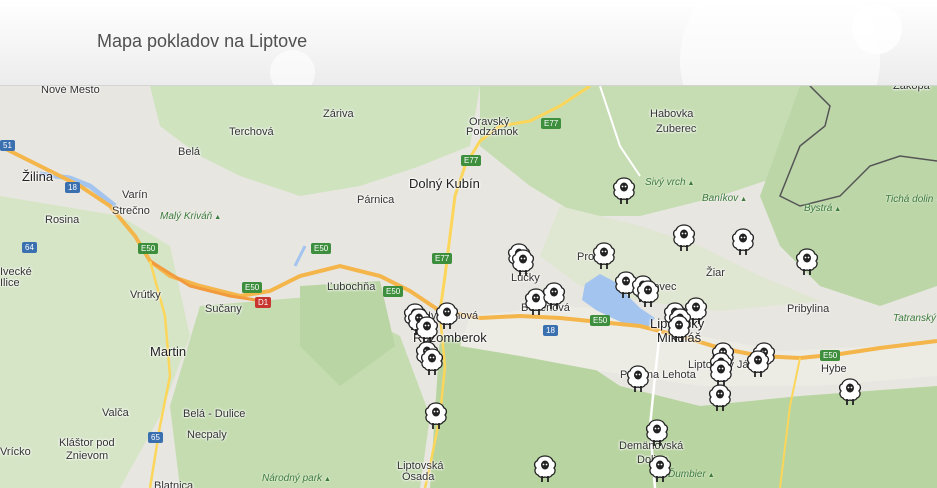 The height and width of the screenshot is (488, 937). I want to click on city-label: Dolný Kubín, so click(444, 183).